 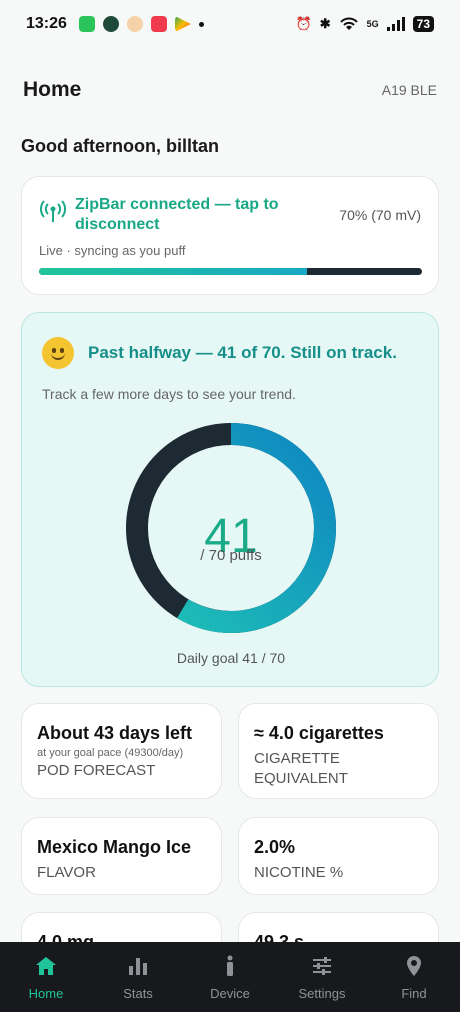 I want to click on stat-value: ≈ 4.0 cigarettes, so click(x=319, y=733).